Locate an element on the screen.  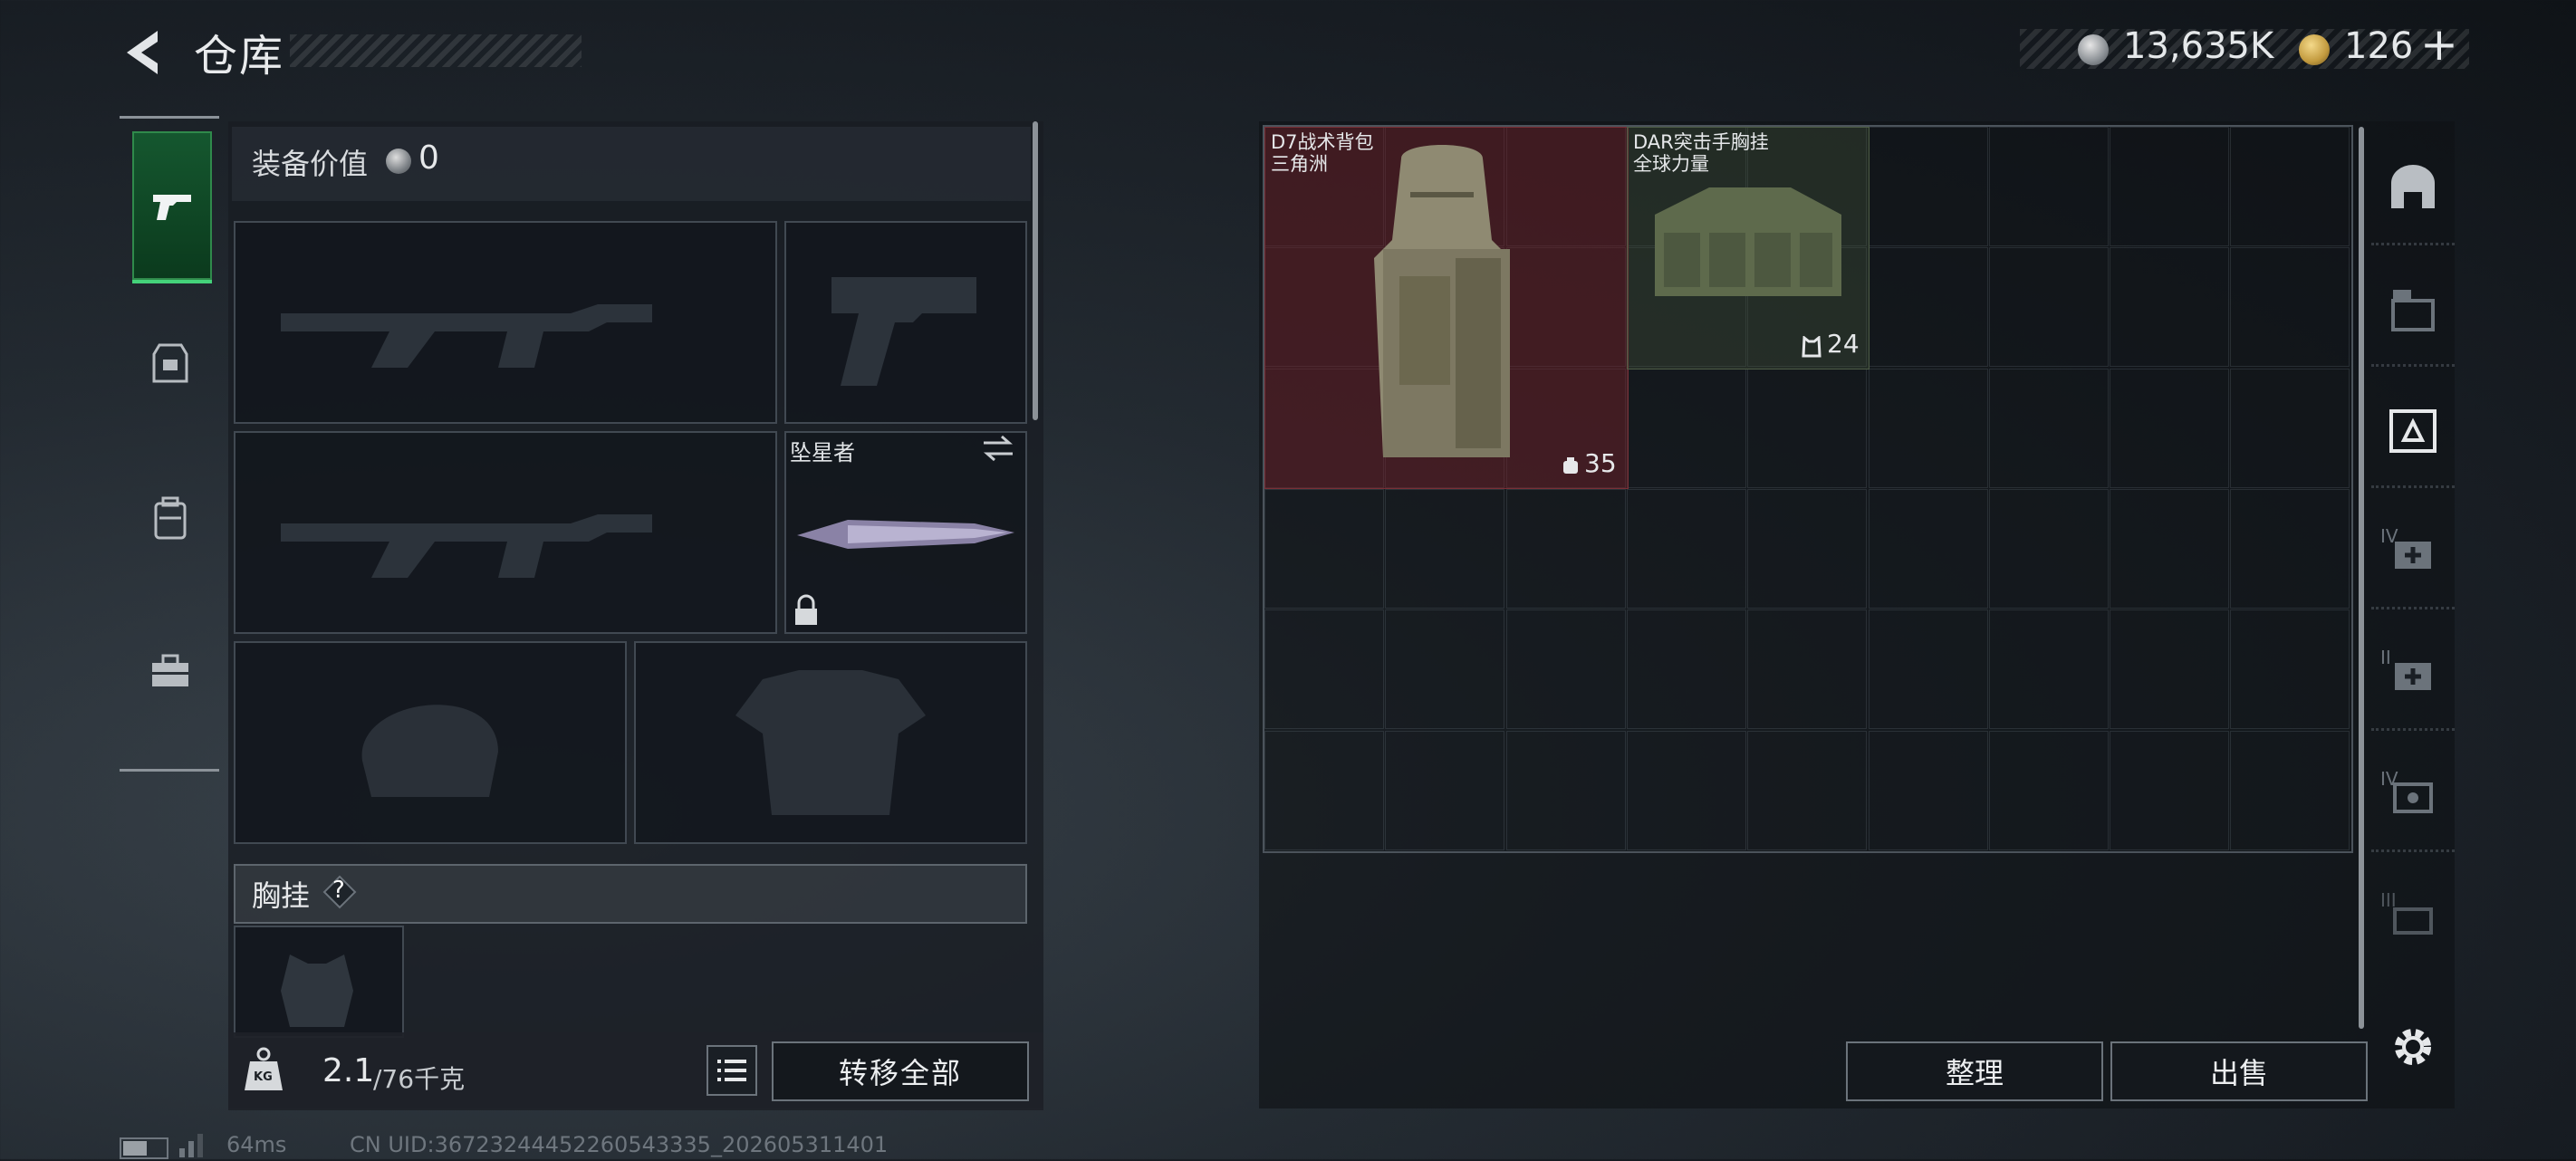
helmet-silhouette-icon is located at coordinates (429, 751).